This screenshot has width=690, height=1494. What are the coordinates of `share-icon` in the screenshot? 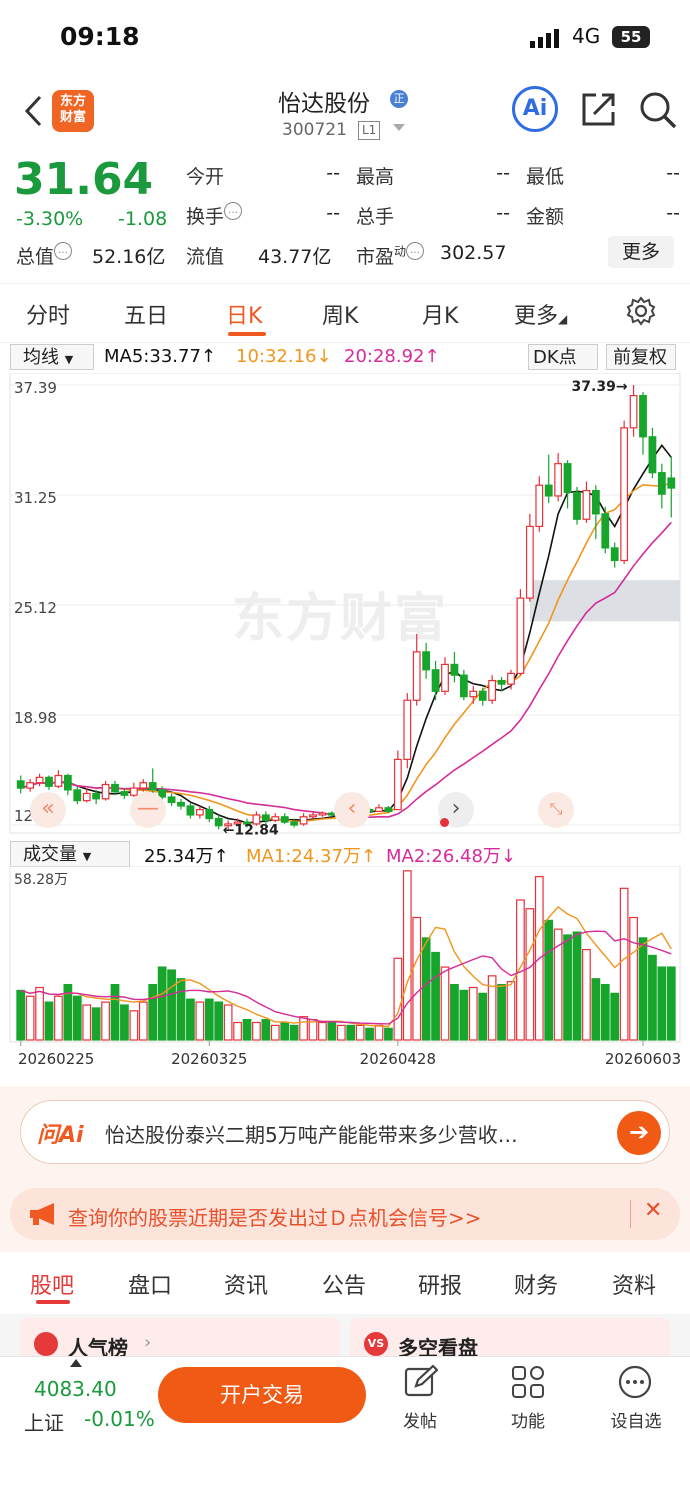 It's located at (599, 109).